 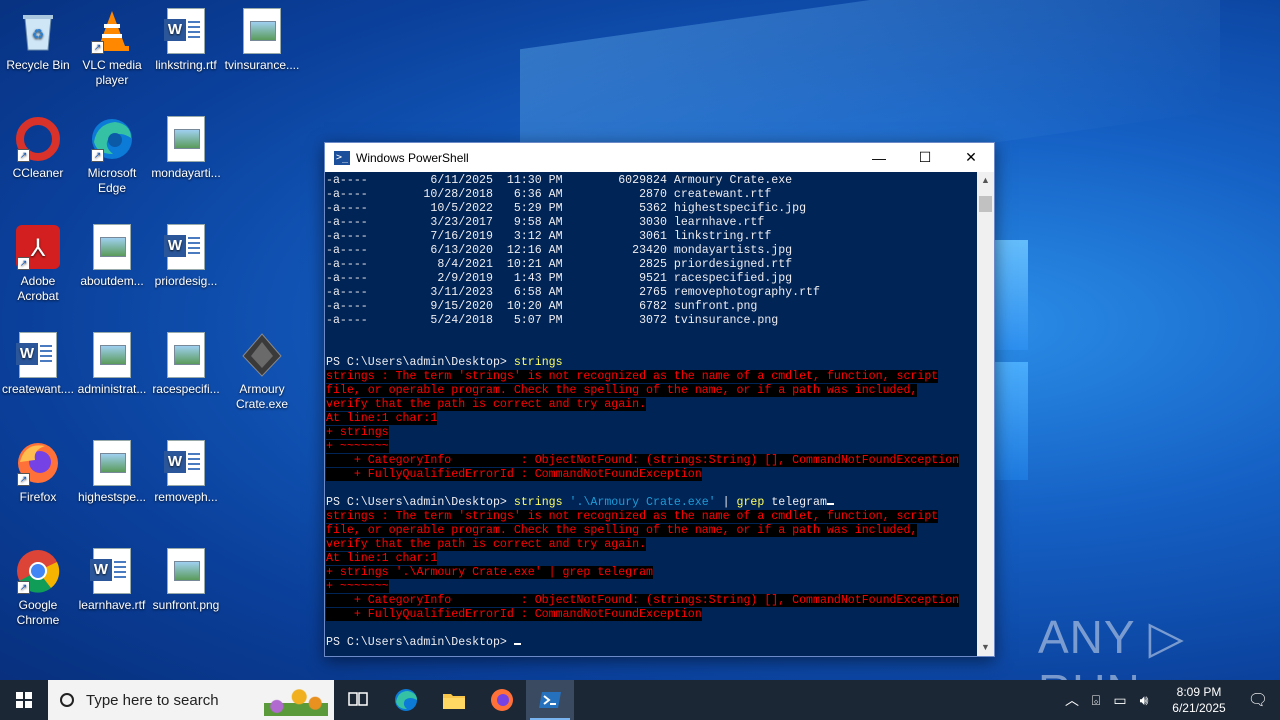 I want to click on desktop-icon-armoury-crate: Armoury Crate.exe, so click(x=262, y=372).